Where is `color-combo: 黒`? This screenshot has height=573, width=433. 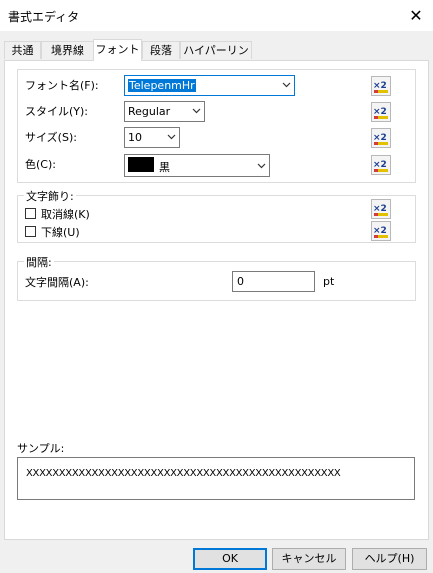
color-combo: 黒 is located at coordinates (197, 165).